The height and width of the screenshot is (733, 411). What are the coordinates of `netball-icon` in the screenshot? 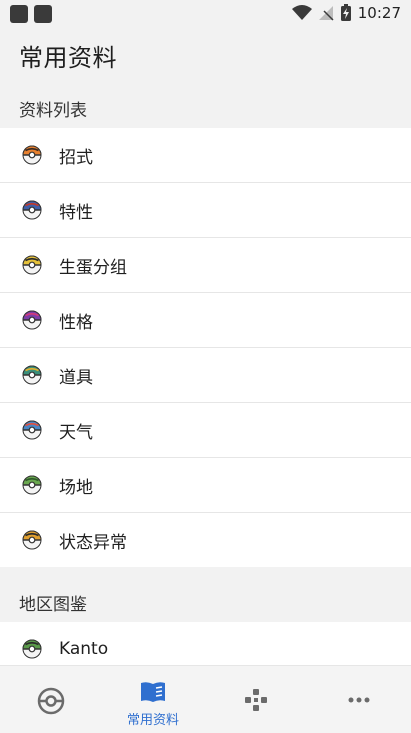 It's located at (32, 375).